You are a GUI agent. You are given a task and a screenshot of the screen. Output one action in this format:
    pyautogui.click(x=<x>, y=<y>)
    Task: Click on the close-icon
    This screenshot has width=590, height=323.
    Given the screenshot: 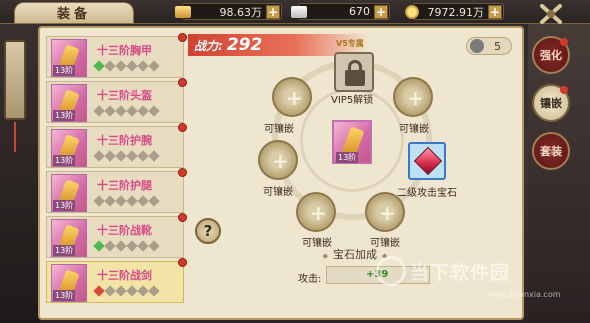 What is the action you would take?
    pyautogui.click(x=551, y=14)
    